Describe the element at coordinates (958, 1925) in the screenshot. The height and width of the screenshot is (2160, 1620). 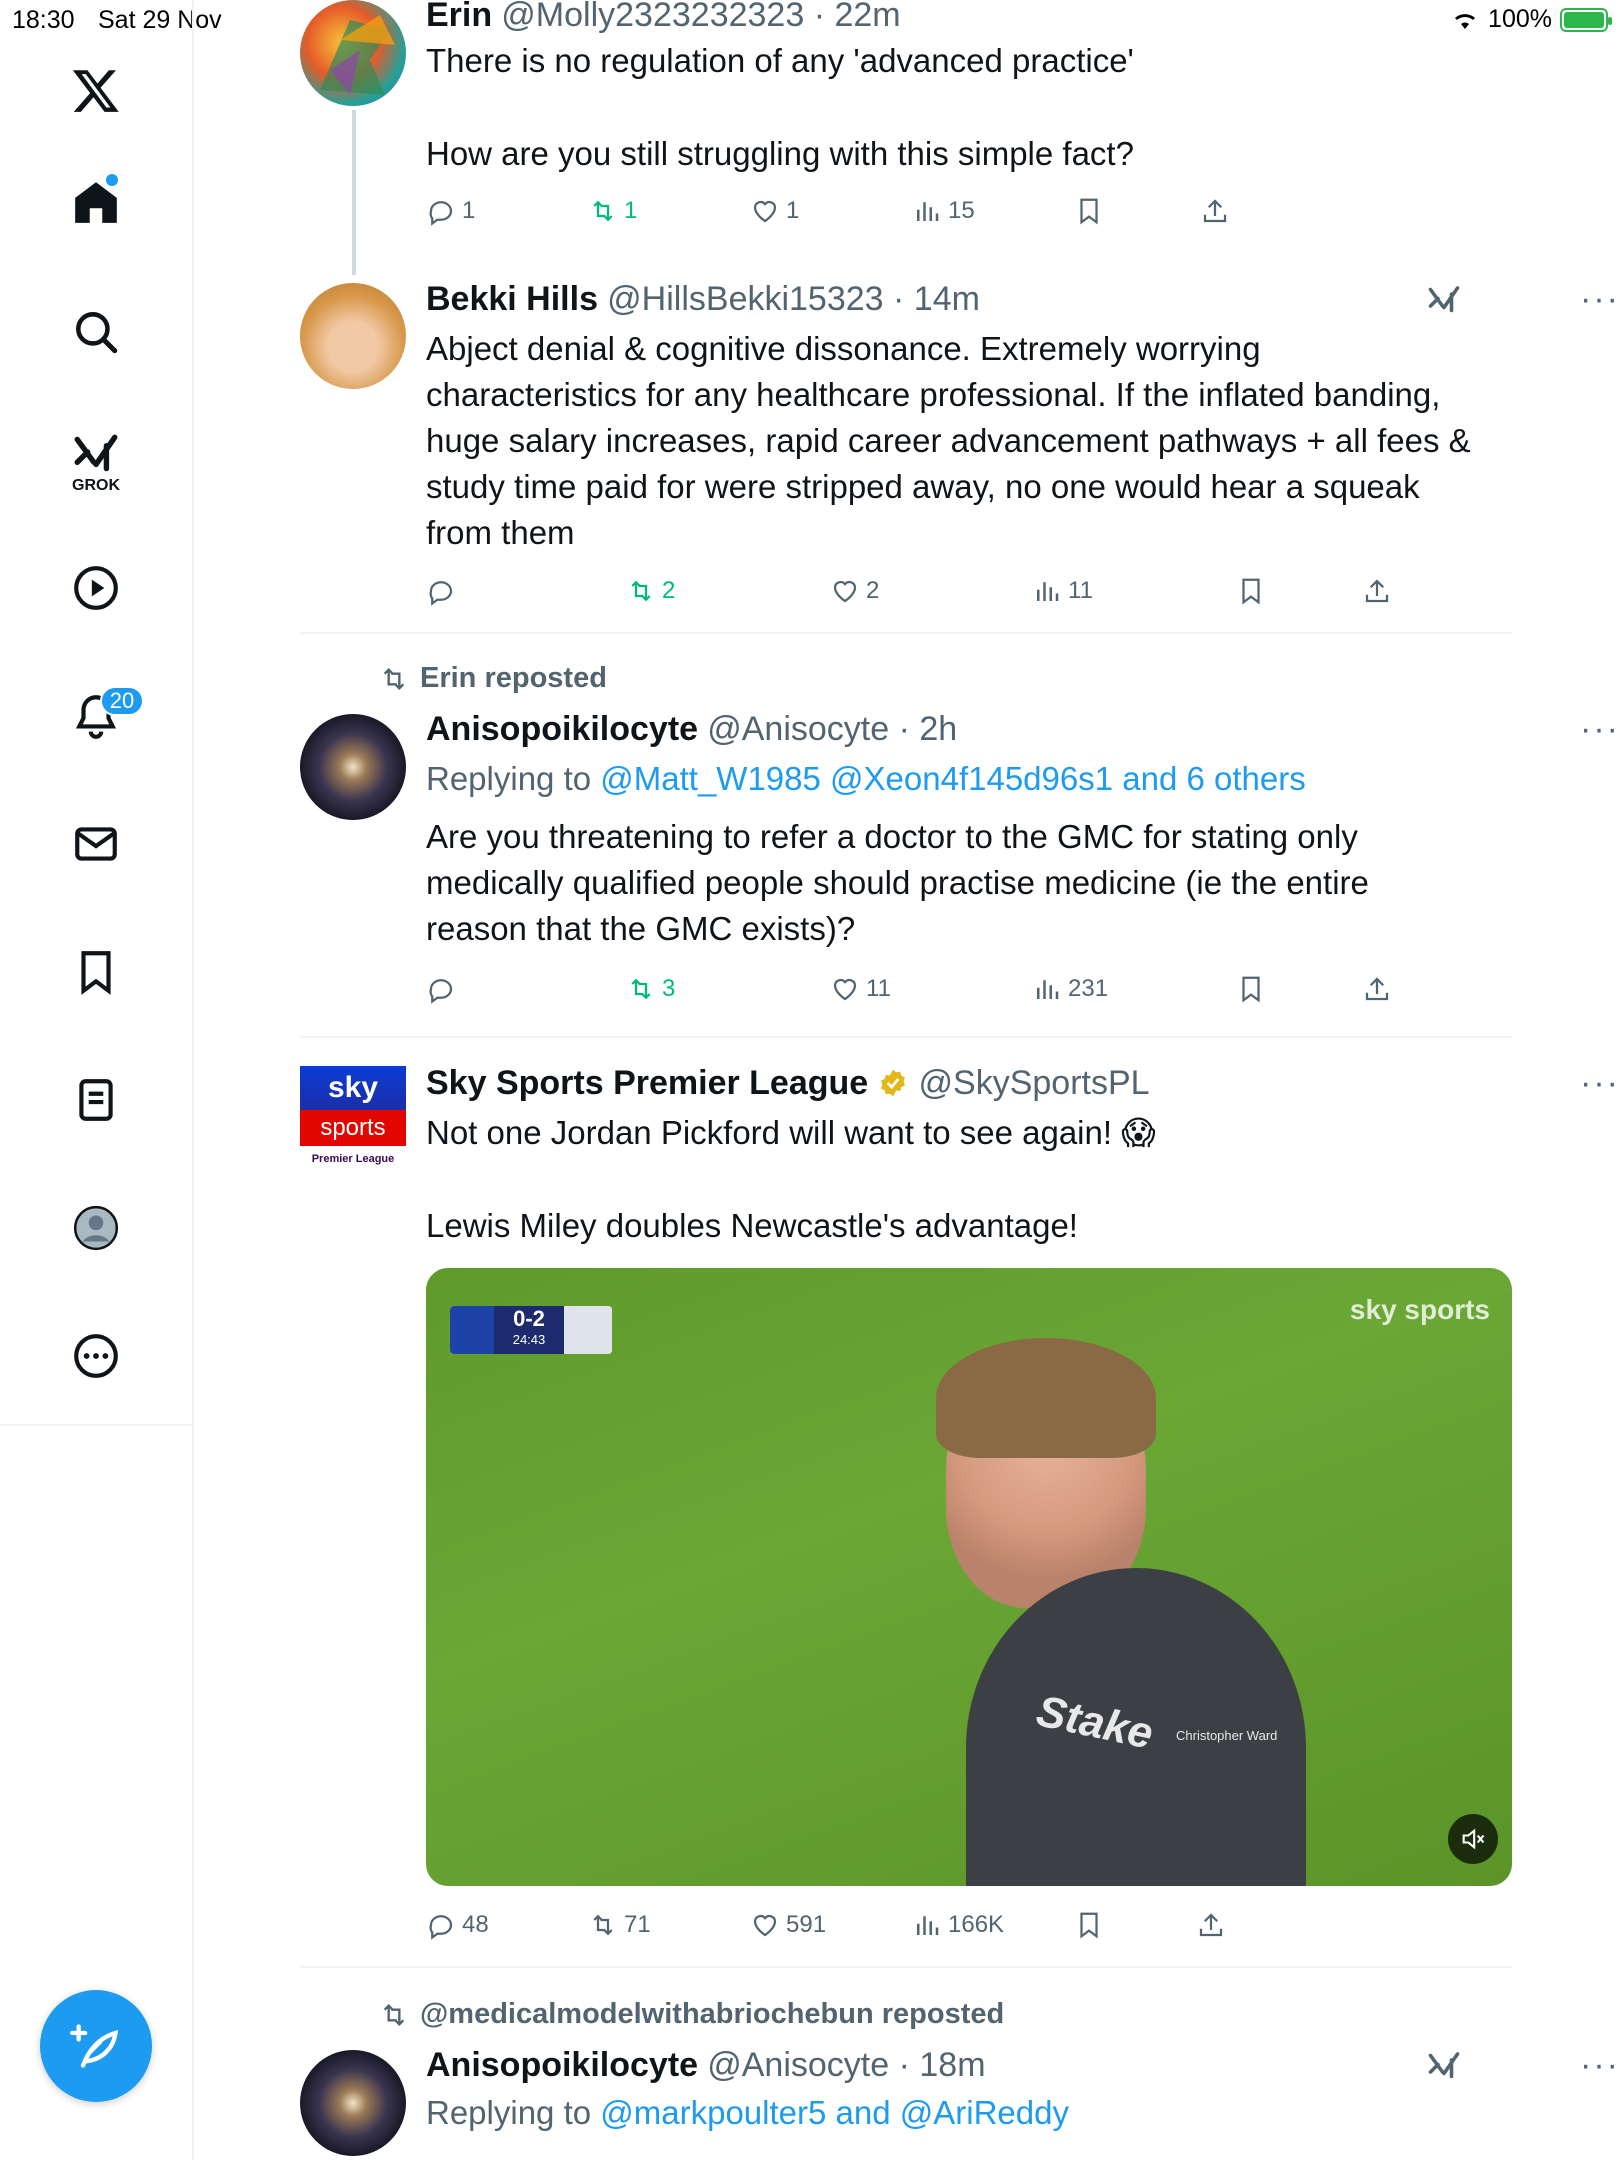
I see `views-button: 166K` at that location.